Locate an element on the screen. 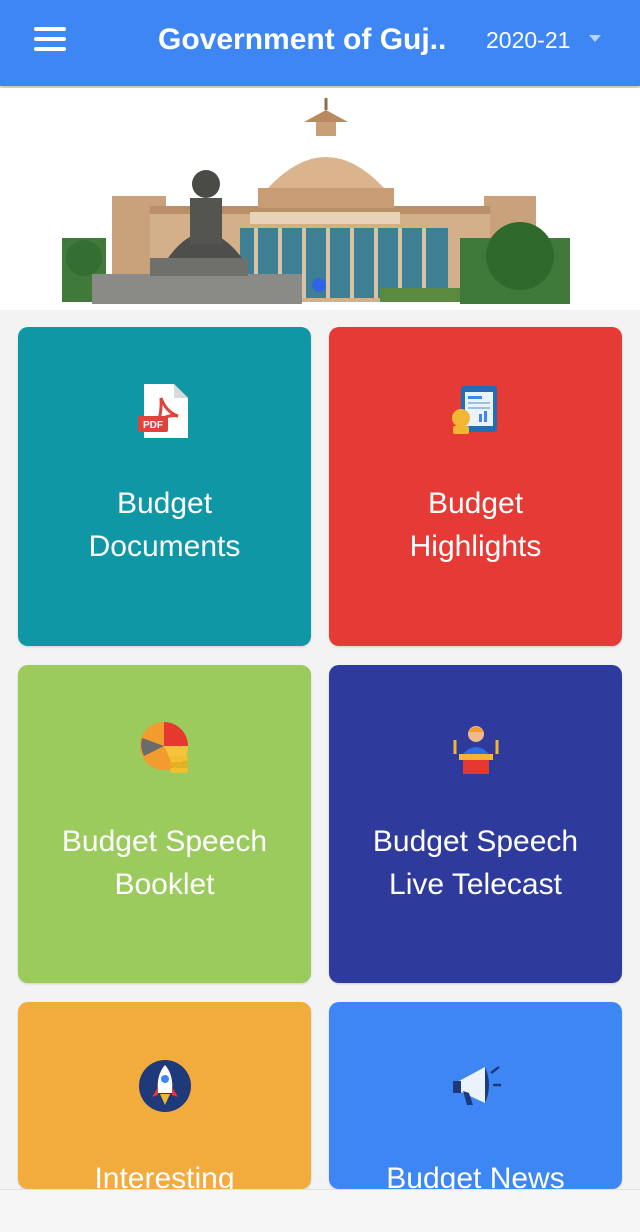 The width and height of the screenshot is (640, 1232). system-navigation-bar is located at coordinates (320, 1210).